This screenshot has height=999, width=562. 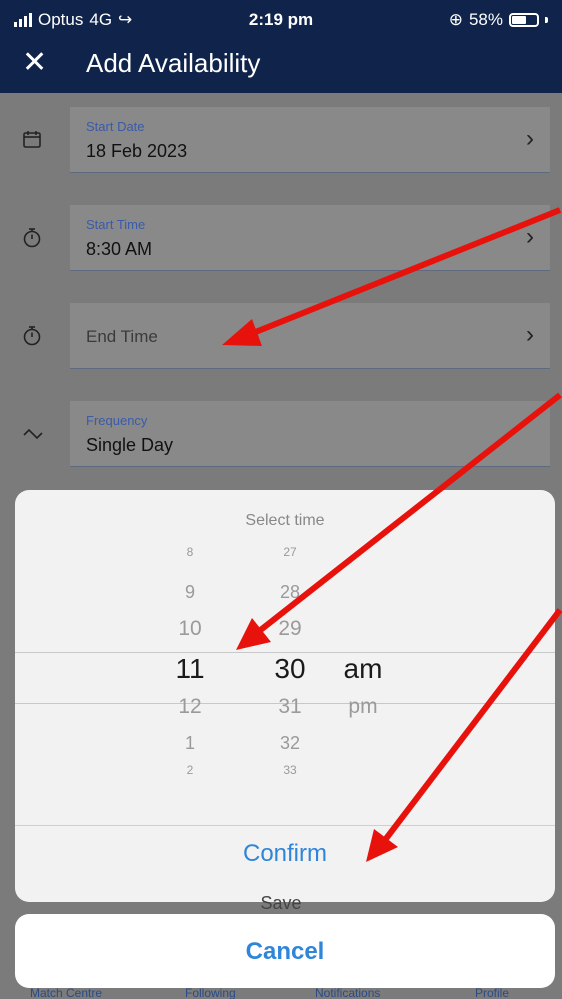 I want to click on start-date-row: Start Date 18 Feb 2023 ›, so click(x=281, y=140).